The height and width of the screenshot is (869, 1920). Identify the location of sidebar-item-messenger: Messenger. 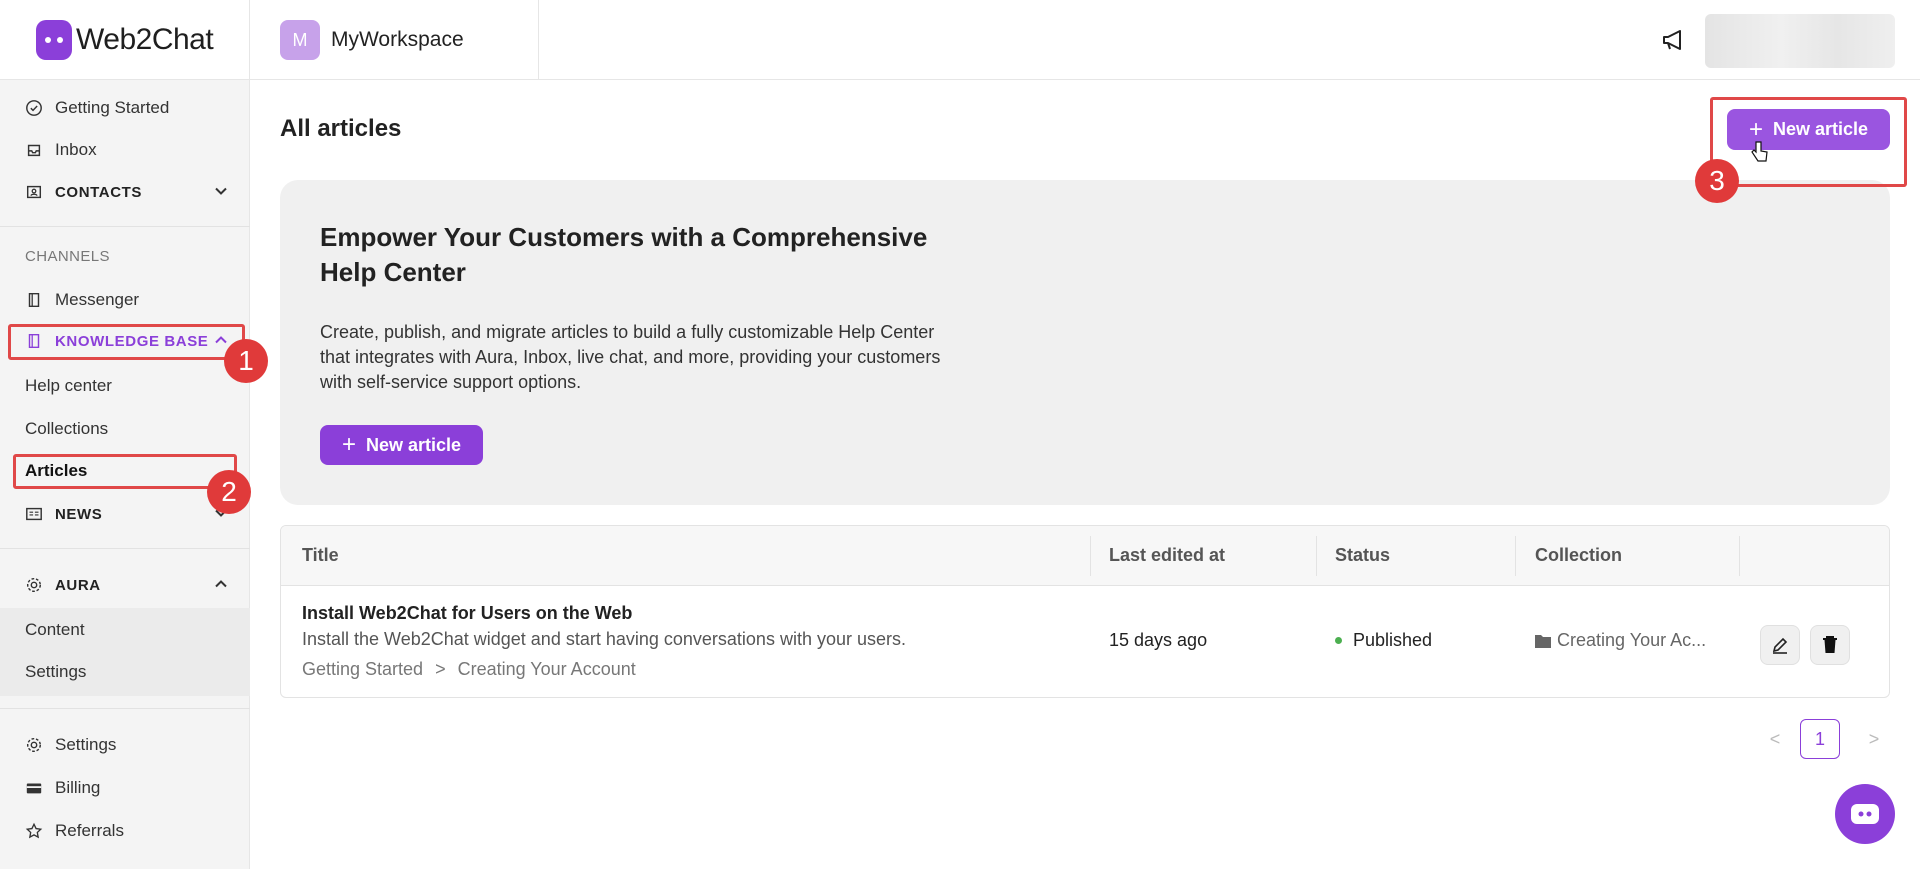
(125, 300).